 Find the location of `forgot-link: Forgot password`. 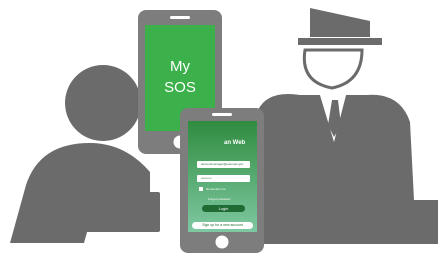

forgot-link: Forgot password is located at coordinates (219, 199).